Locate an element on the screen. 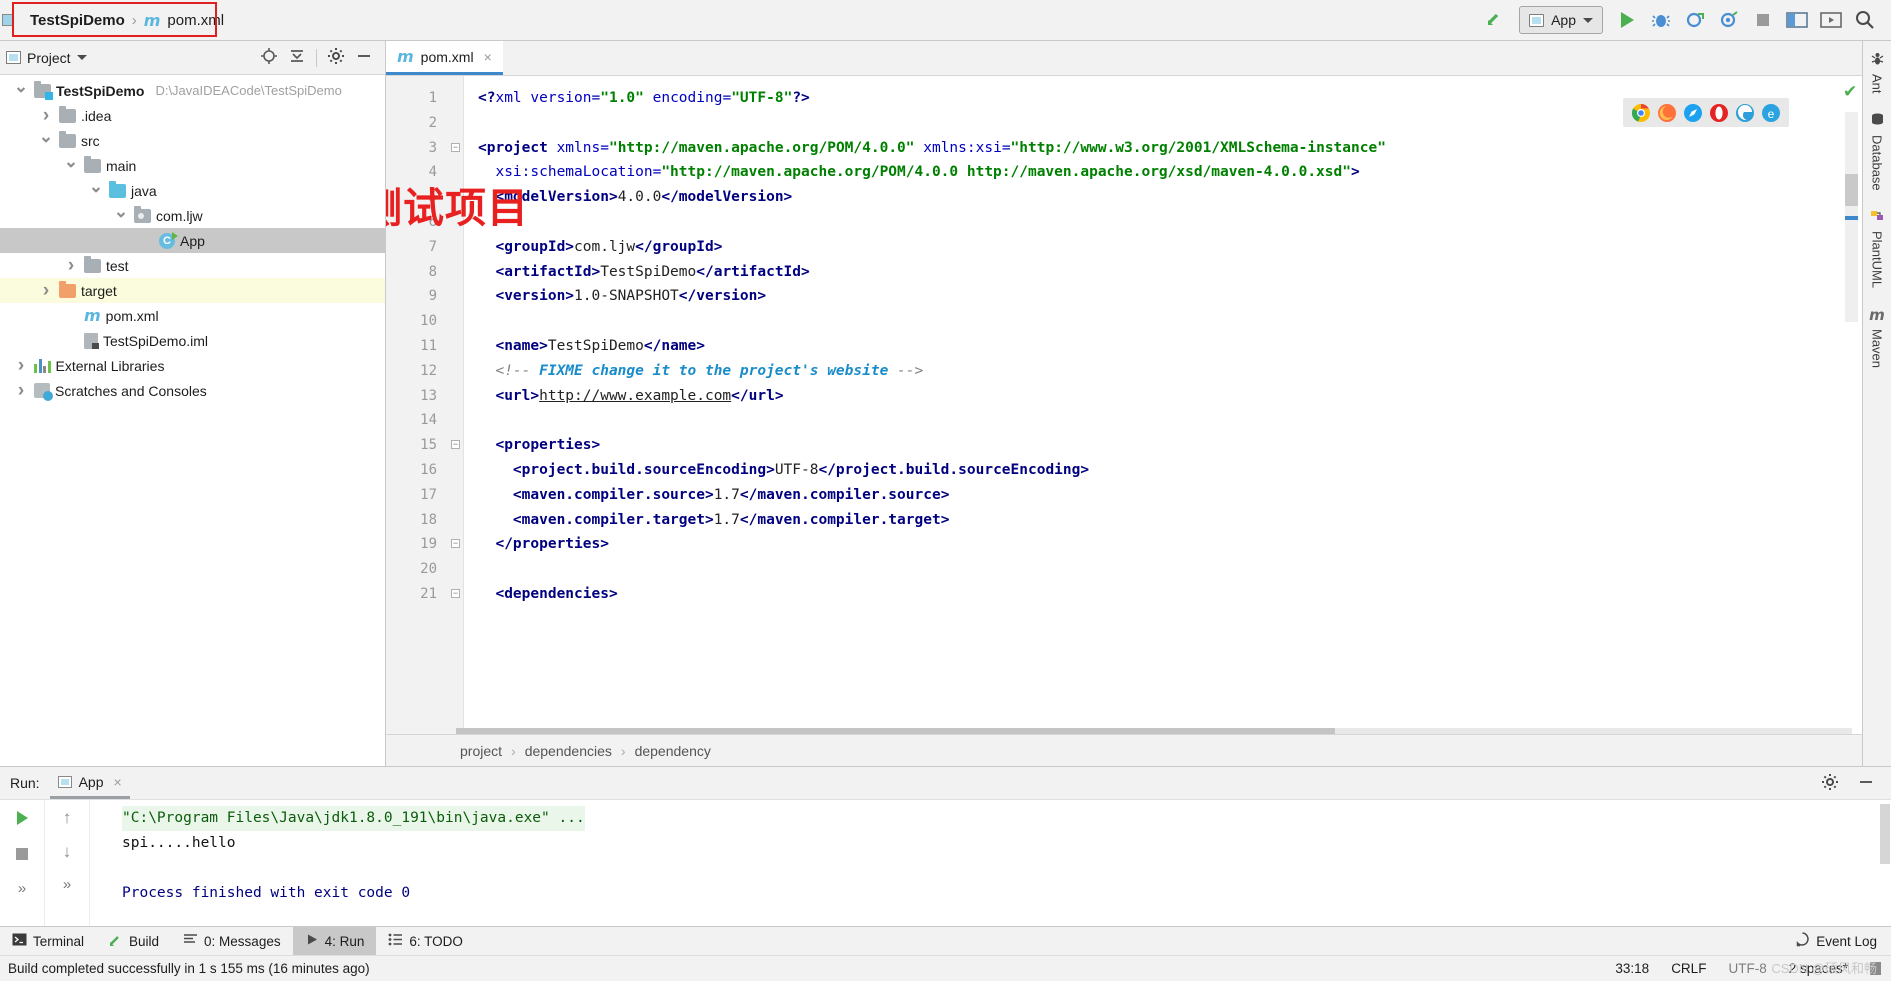 Image resolution: width=1891 pixels, height=981 pixels. lock-icon is located at coordinates (1875, 968).